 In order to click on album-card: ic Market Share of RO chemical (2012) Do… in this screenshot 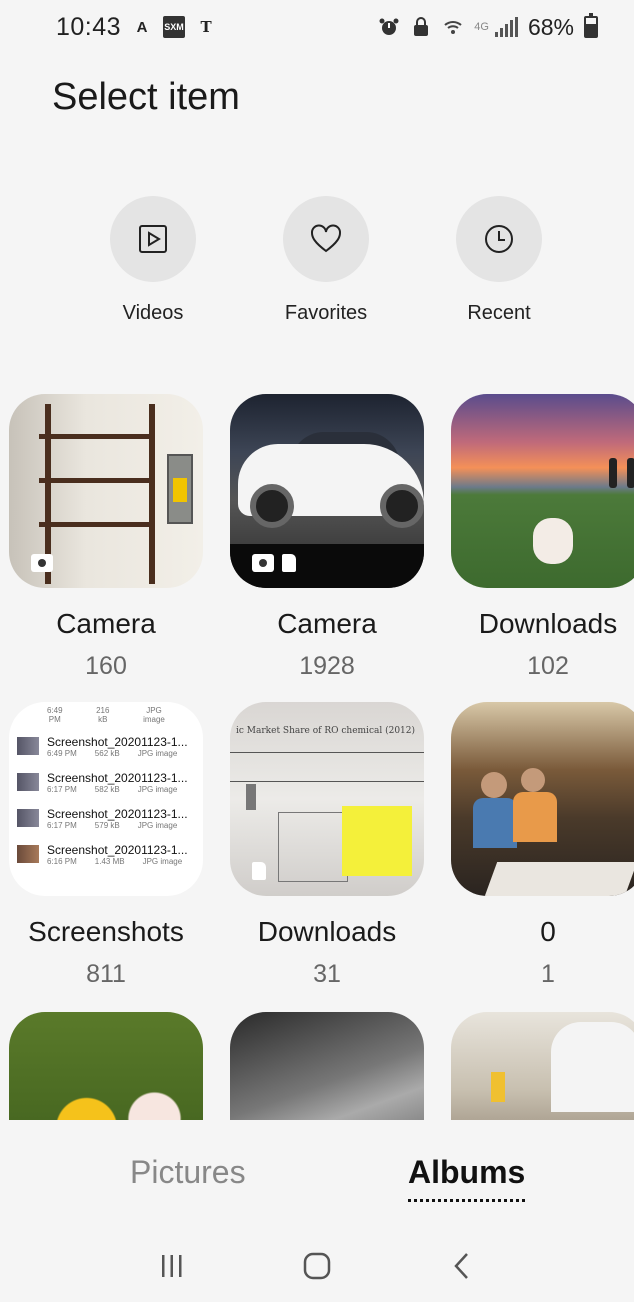, I will do `click(327, 845)`.